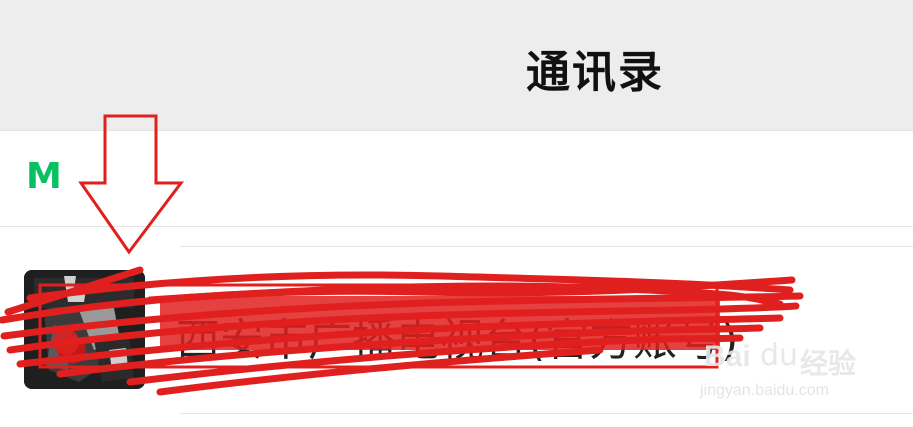 The height and width of the screenshot is (427, 913). What do you see at coordinates (457, 336) in the screenshot?
I see `contact-name: 西安市广播电视台(官方账号)` at bounding box center [457, 336].